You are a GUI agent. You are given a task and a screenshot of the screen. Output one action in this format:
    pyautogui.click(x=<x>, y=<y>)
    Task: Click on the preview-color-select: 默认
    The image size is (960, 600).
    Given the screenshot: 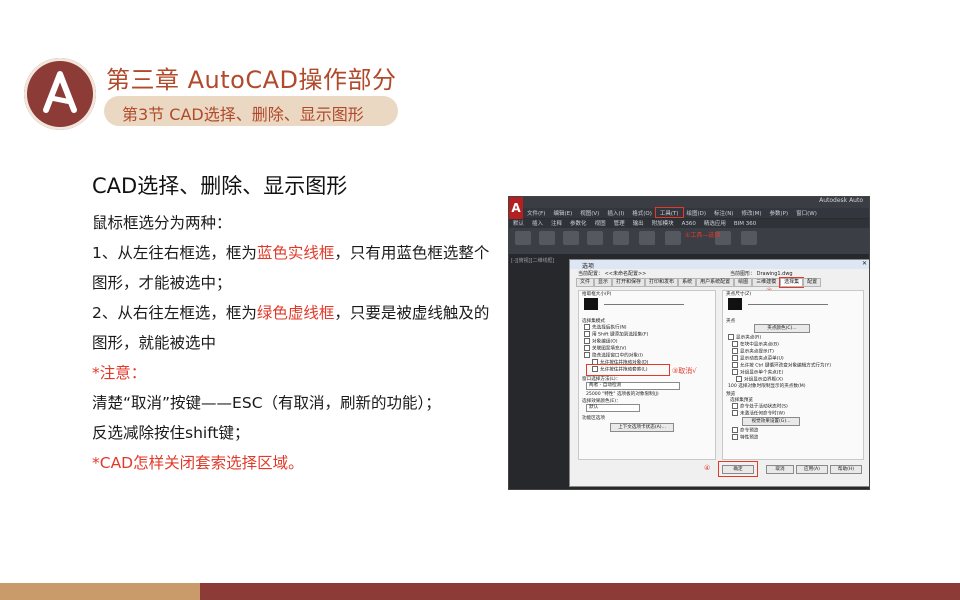 What is the action you would take?
    pyautogui.click(x=613, y=408)
    